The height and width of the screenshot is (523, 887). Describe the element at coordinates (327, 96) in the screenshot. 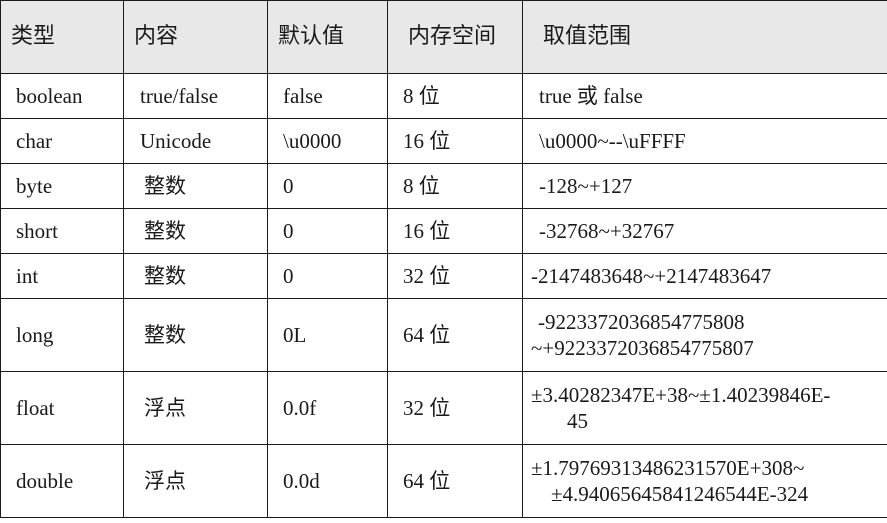

I see `default-cell: false` at that location.